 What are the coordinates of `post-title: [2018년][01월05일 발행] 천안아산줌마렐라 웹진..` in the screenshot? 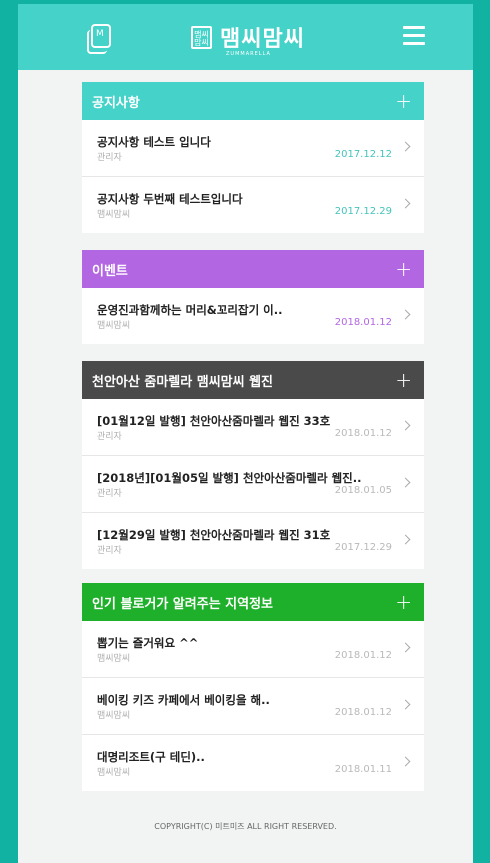 It's located at (229, 478).